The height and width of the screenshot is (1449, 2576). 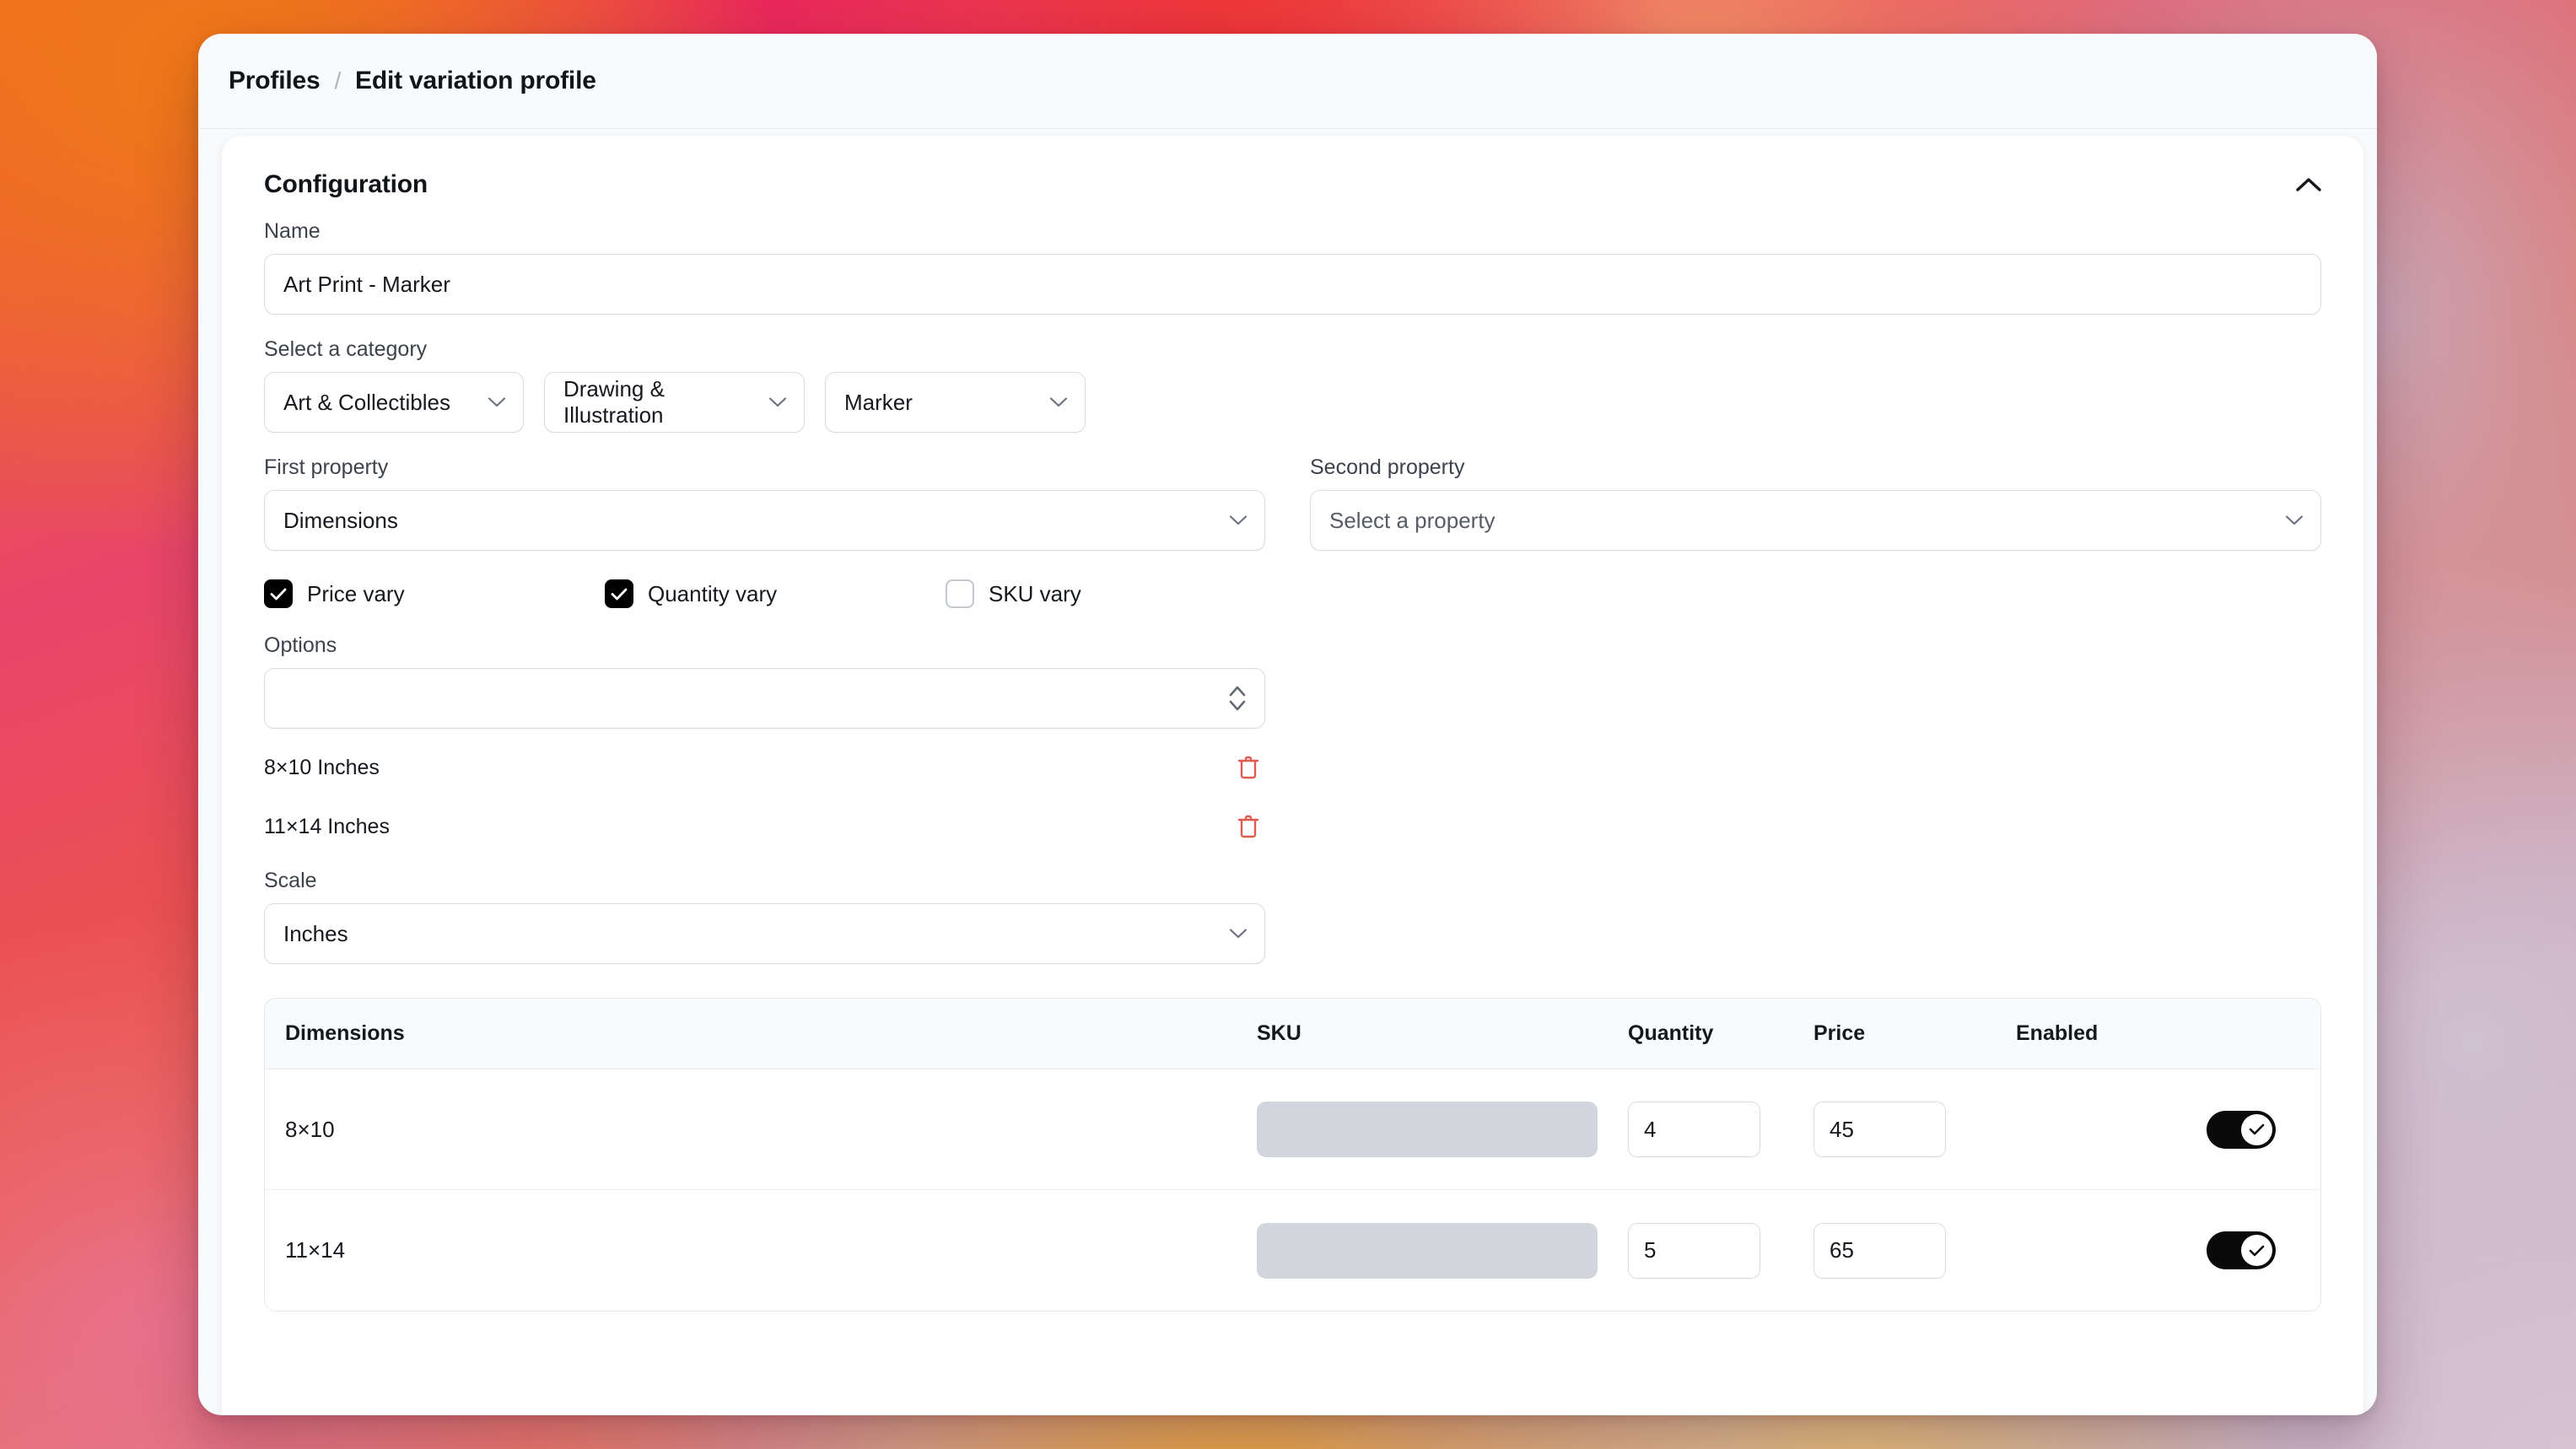 I want to click on options-combobox, so click(x=764, y=698).